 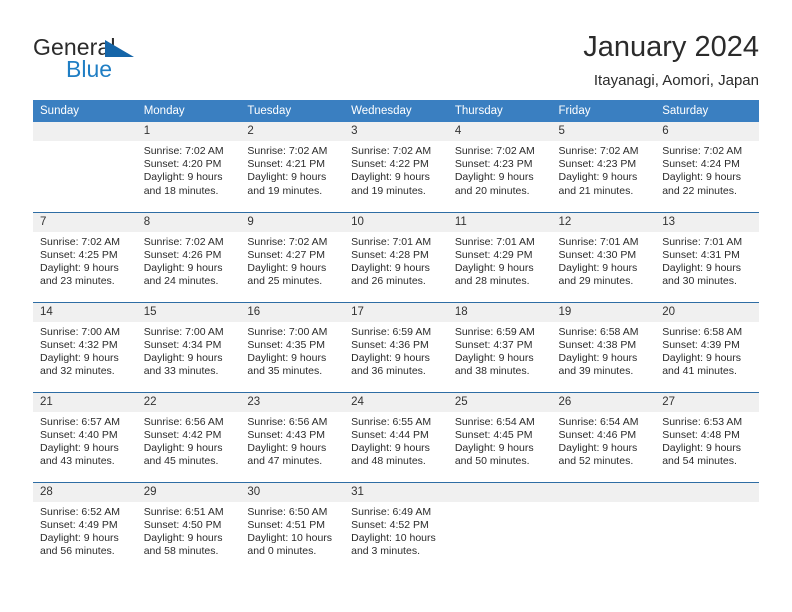 What do you see at coordinates (390, 434) in the screenshot?
I see `sunset-text: Sunset: 4:44 PM` at bounding box center [390, 434].